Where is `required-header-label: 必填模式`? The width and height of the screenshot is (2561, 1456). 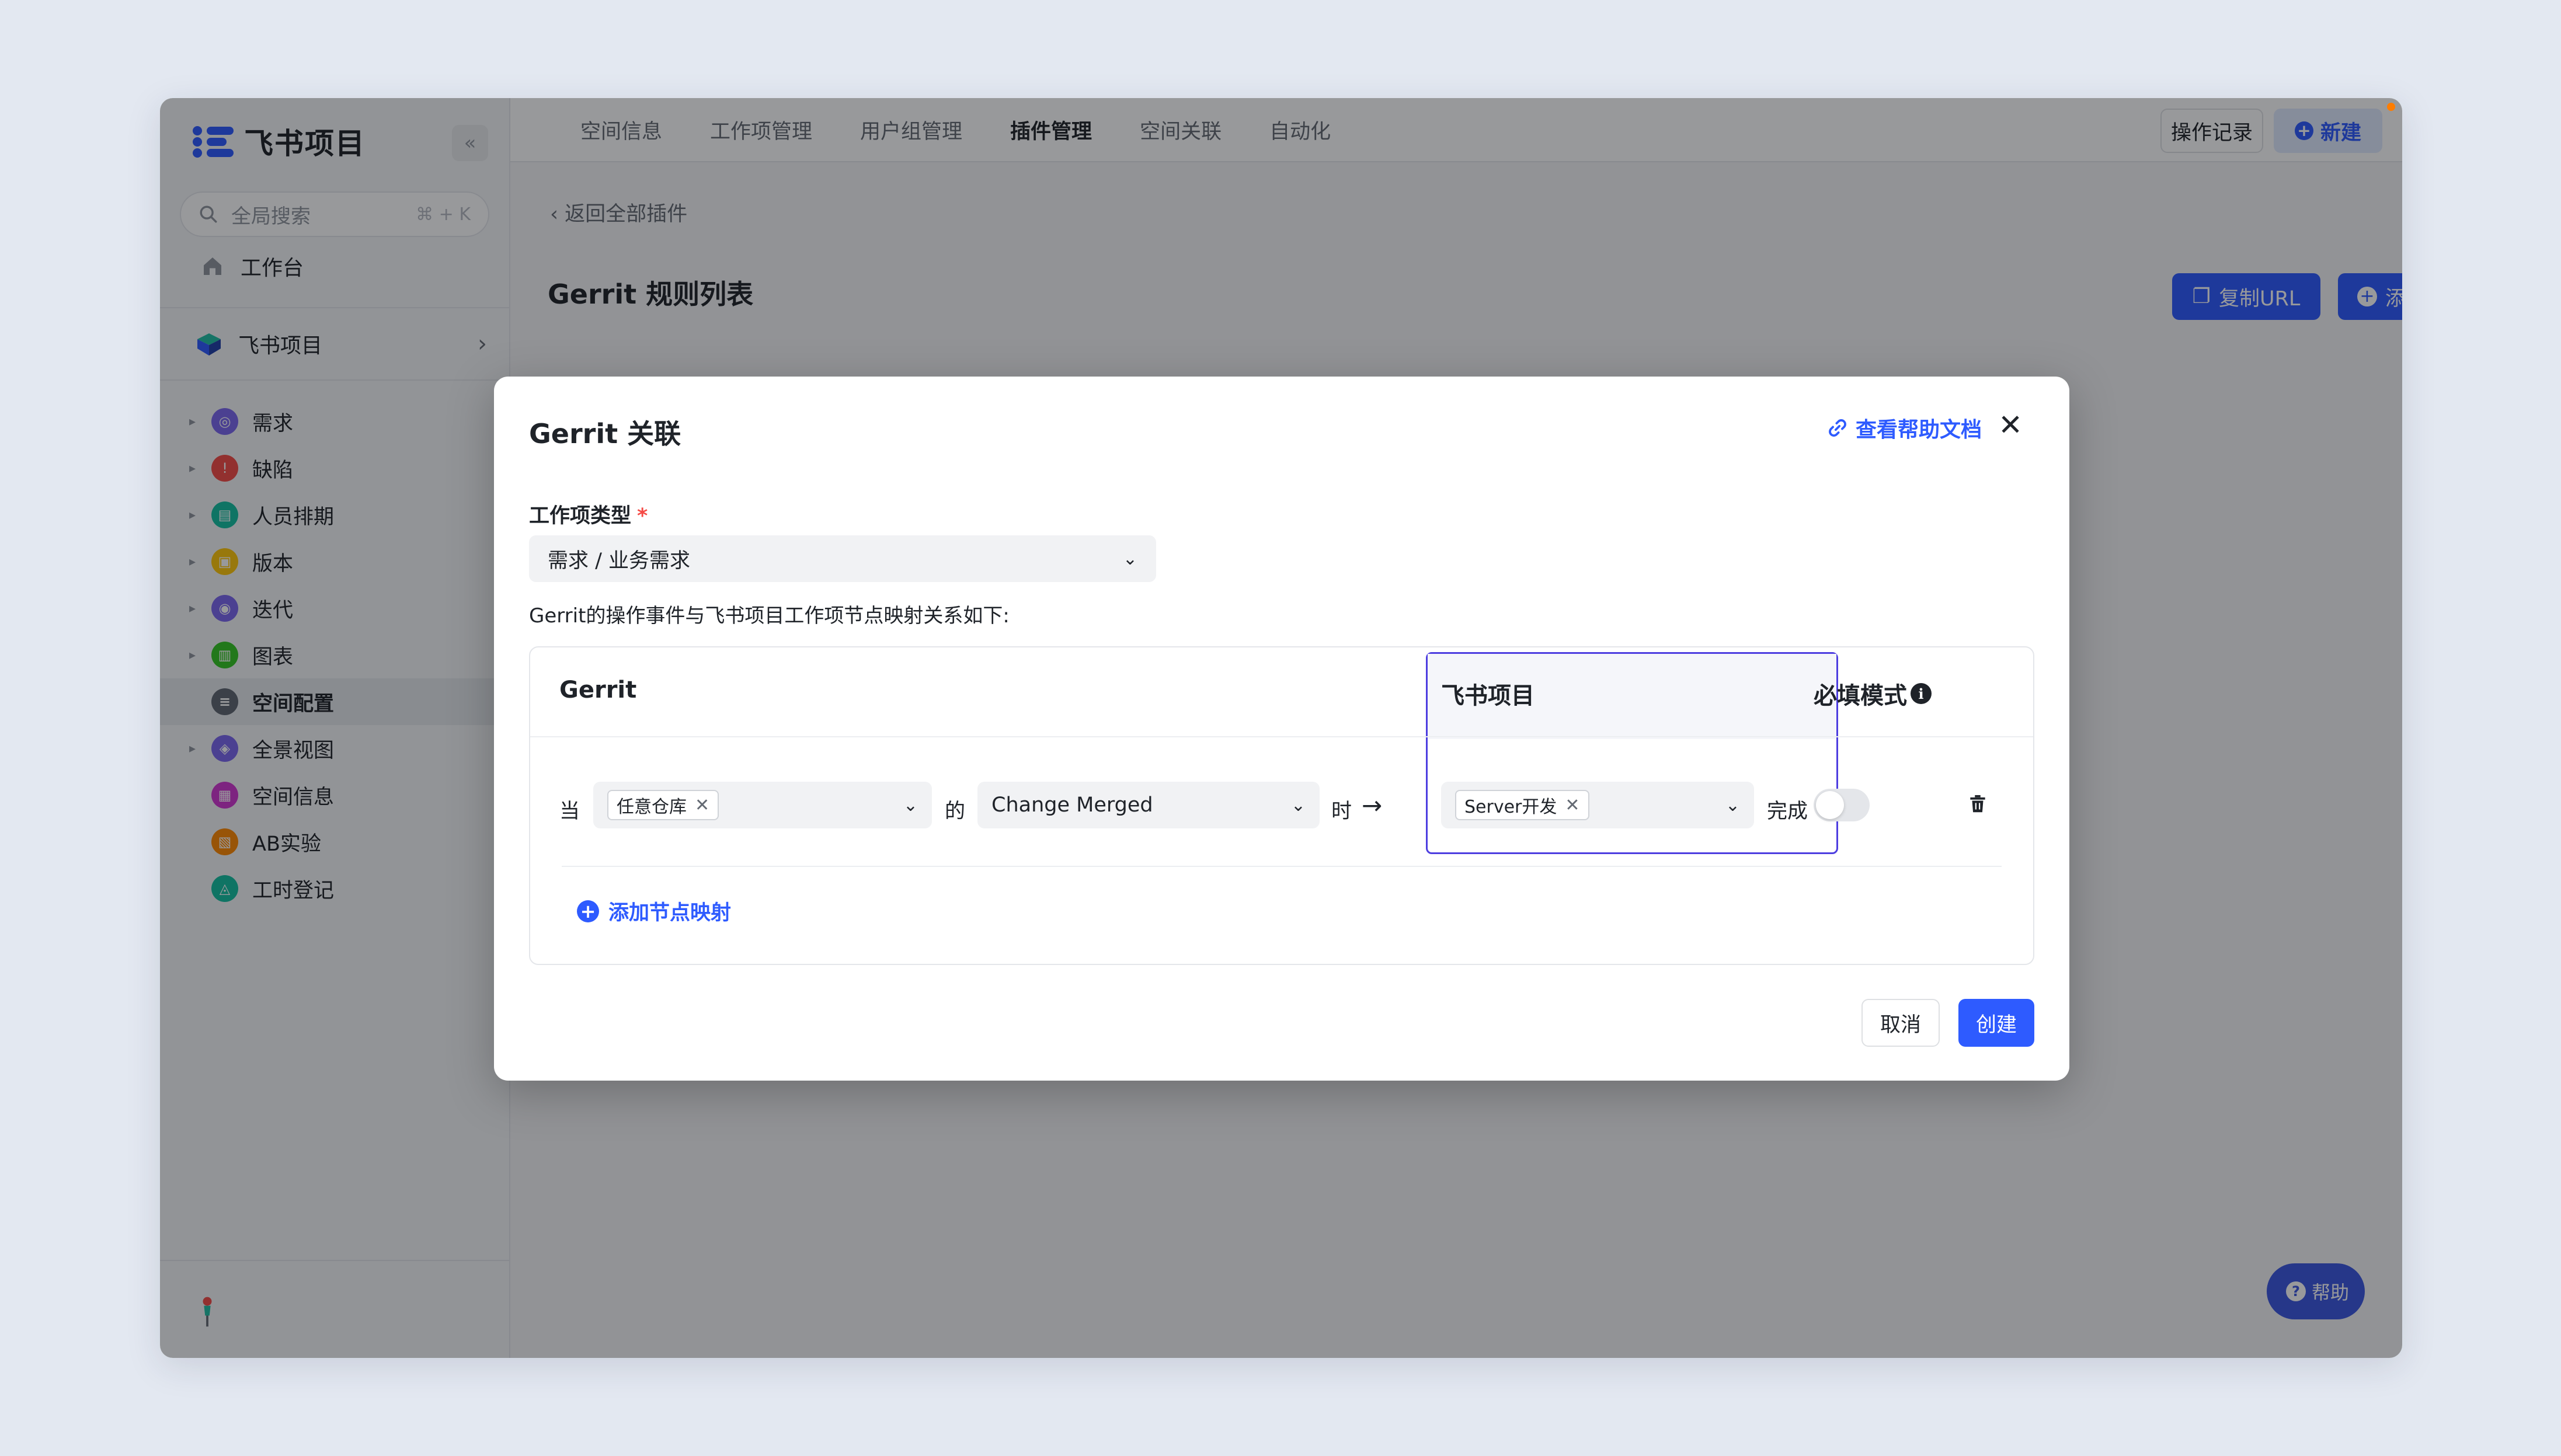
required-header-label: 必填模式 is located at coordinates (1860, 695).